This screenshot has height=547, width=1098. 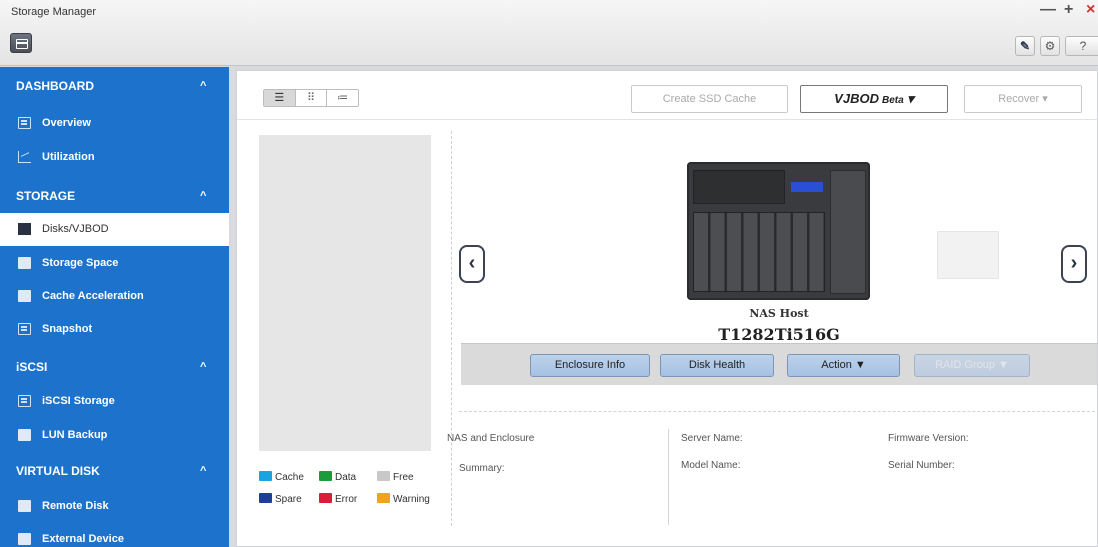 I want to click on firmware-version-label: Firmware Version:, so click(x=928, y=438).